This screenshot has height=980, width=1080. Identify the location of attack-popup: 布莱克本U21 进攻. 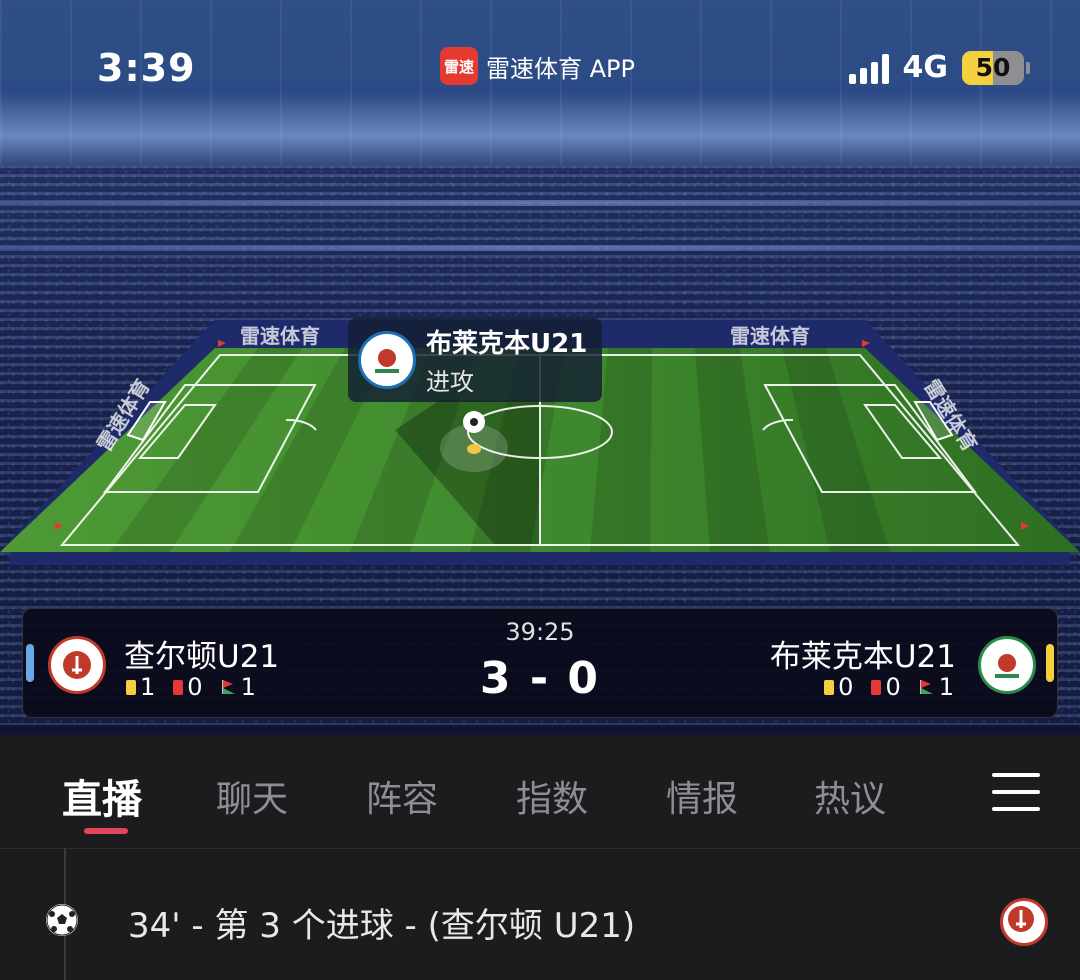
(475, 360).